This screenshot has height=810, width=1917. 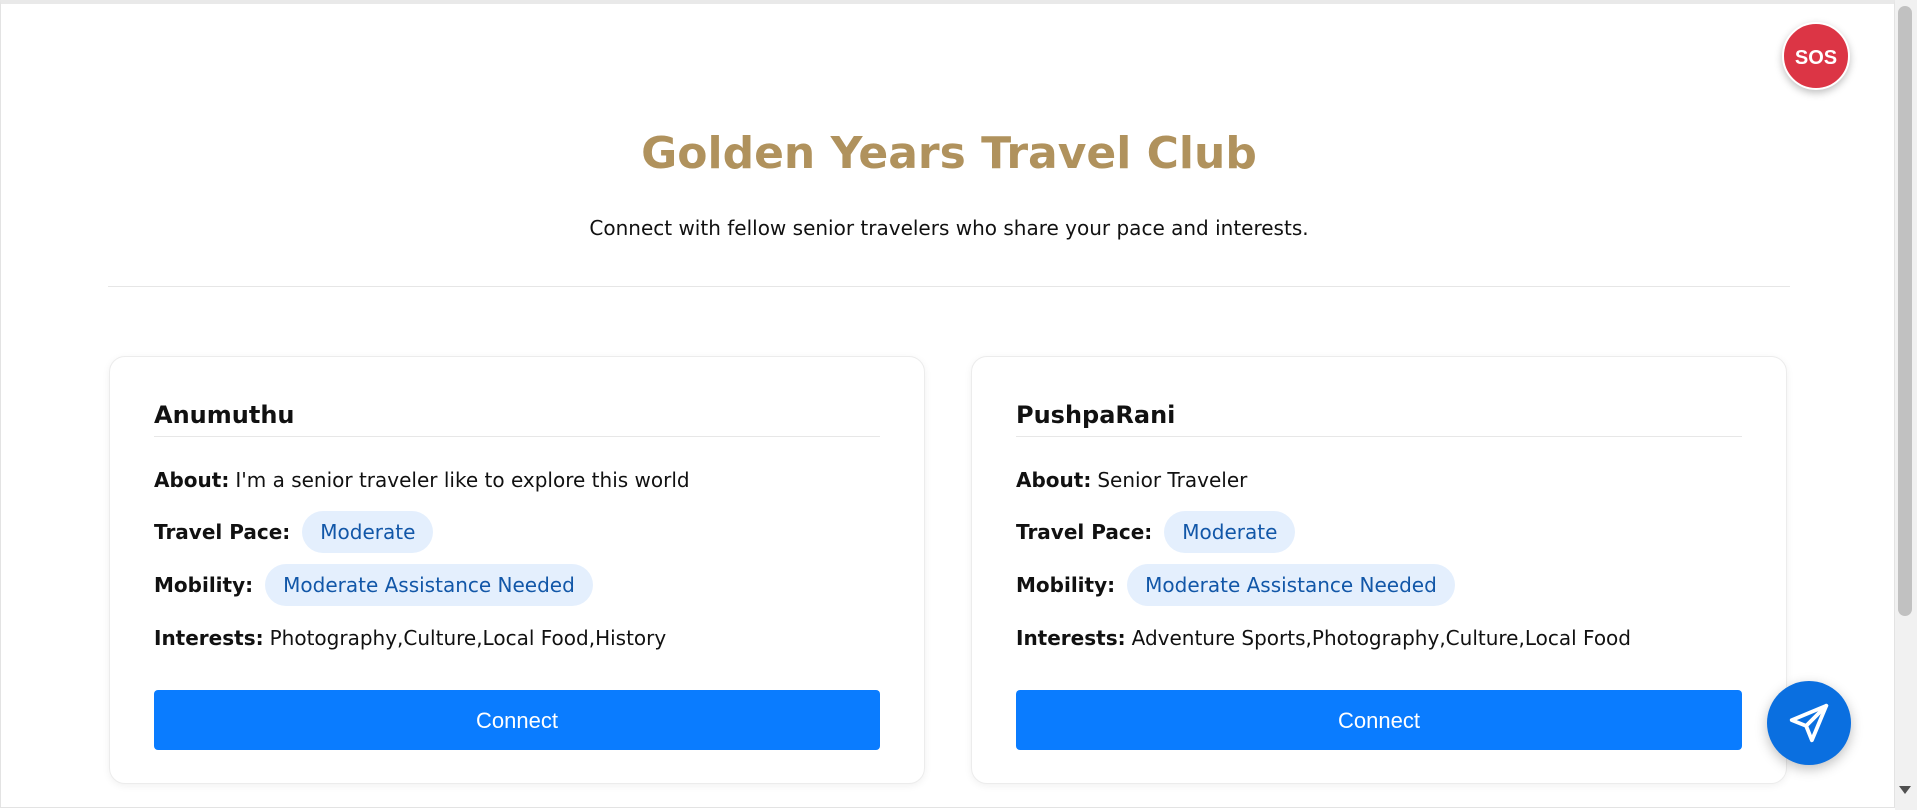 I want to click on send-message-button, so click(x=1809, y=723).